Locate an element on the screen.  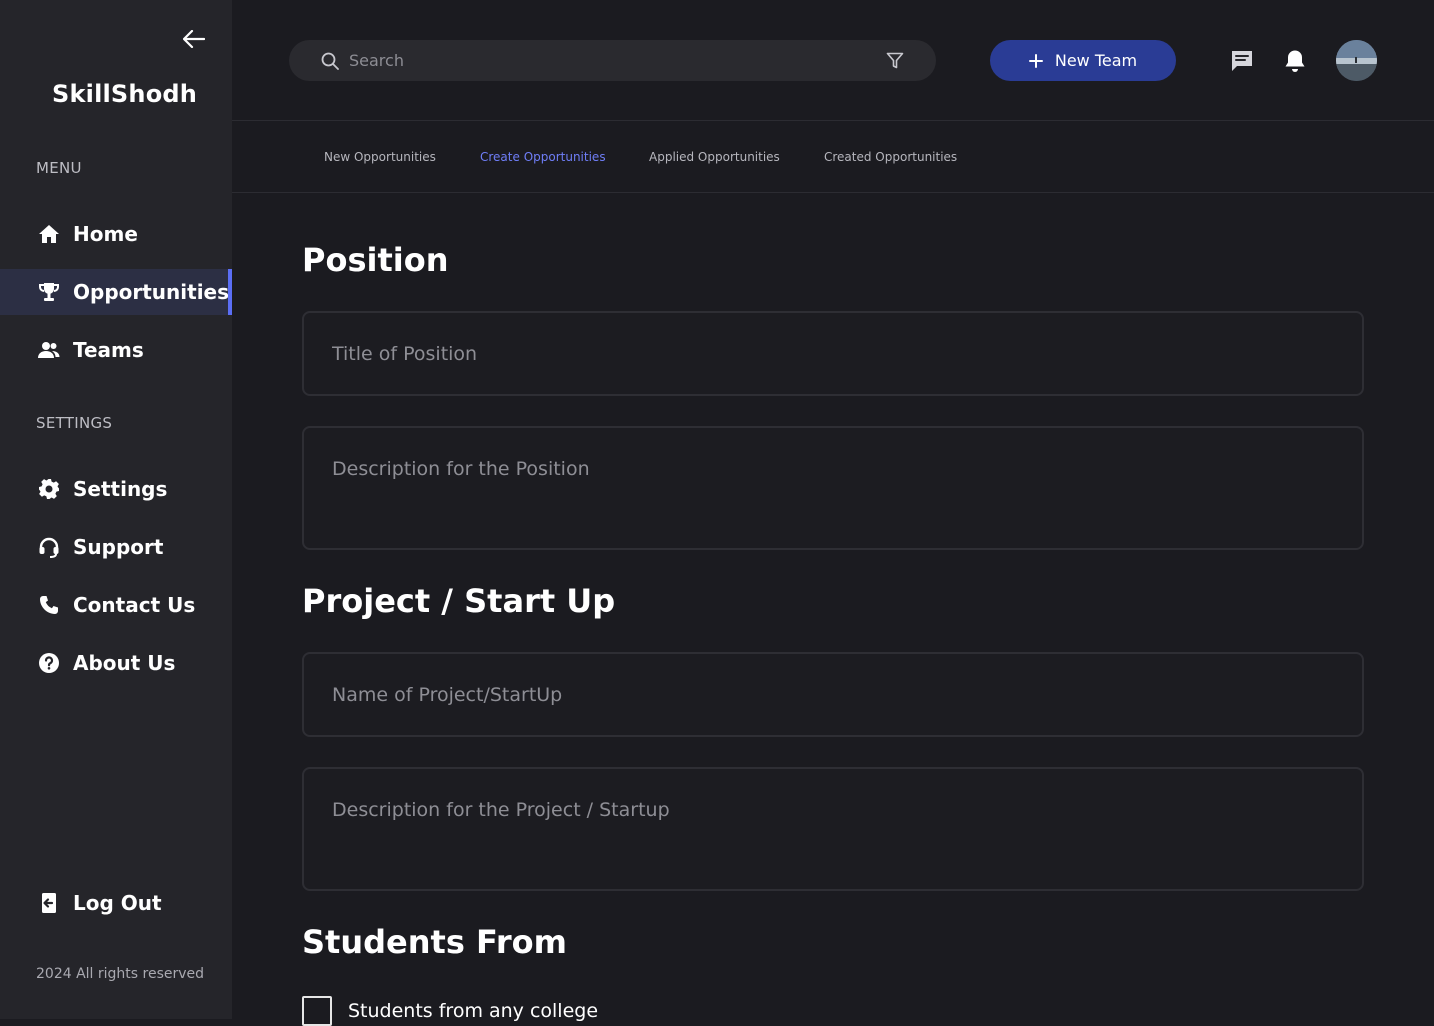
students-from-heading: Students From is located at coordinates (434, 942).